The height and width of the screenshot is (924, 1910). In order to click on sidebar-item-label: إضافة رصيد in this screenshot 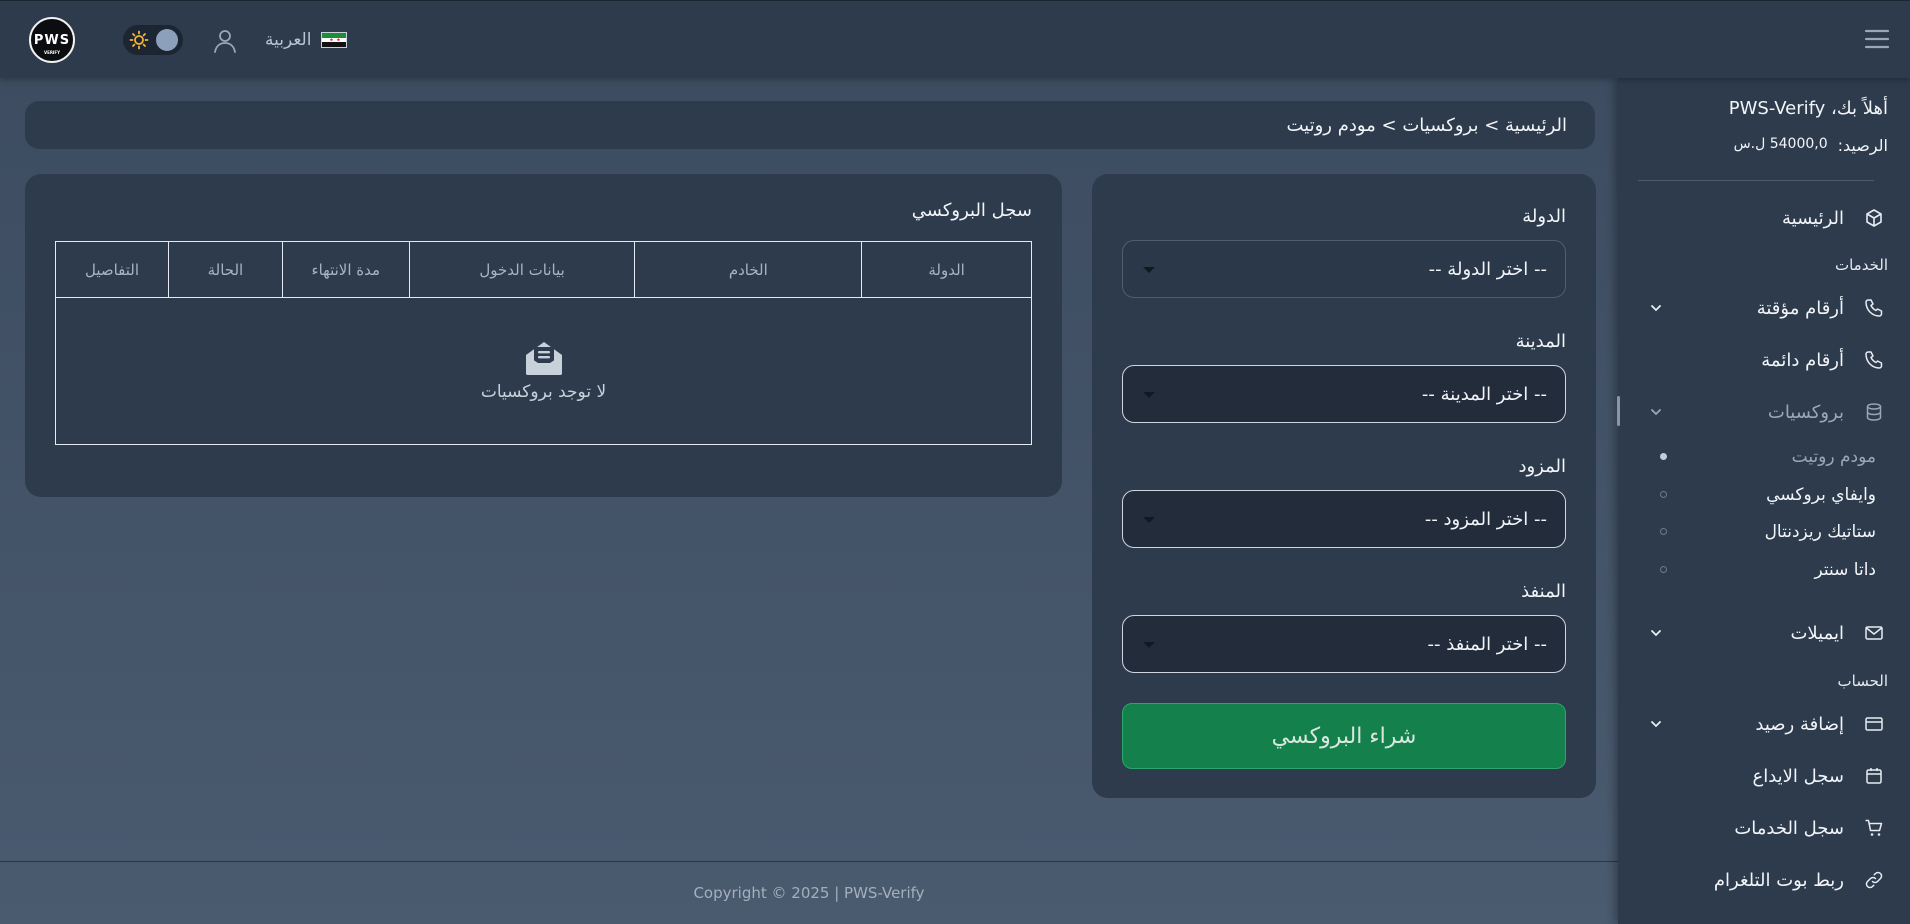, I will do `click(1799, 724)`.